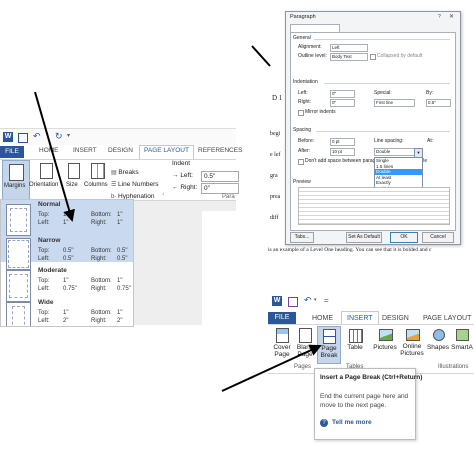 The height and width of the screenshot is (465, 474). I want to click on arrow-to-margins, so click(54, 156).